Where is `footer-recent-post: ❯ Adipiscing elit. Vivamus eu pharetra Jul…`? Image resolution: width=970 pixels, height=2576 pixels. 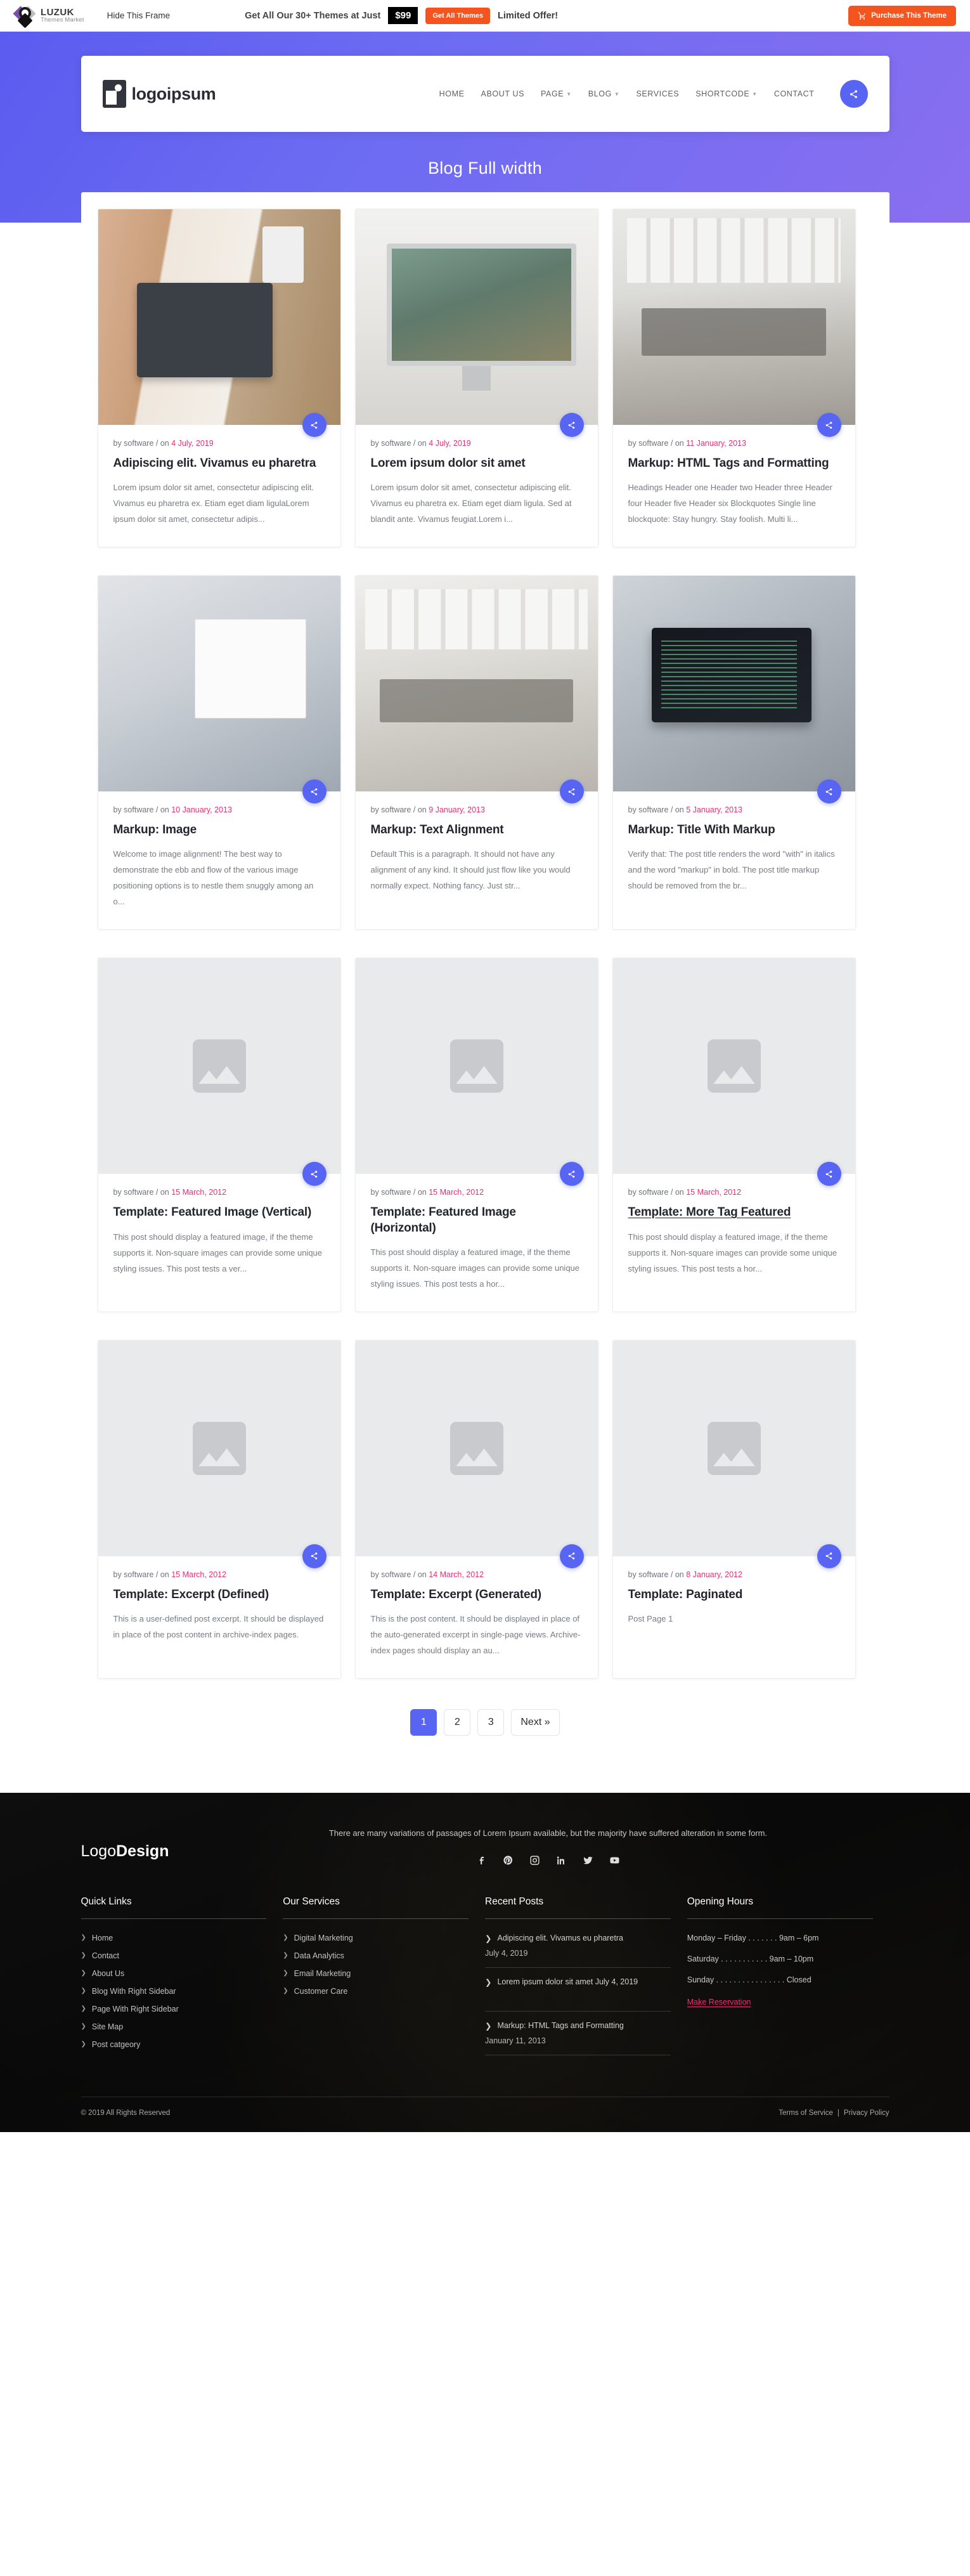 footer-recent-post: ❯ Adipiscing elit. Vivamus eu pharetra Jul… is located at coordinates (578, 1951).